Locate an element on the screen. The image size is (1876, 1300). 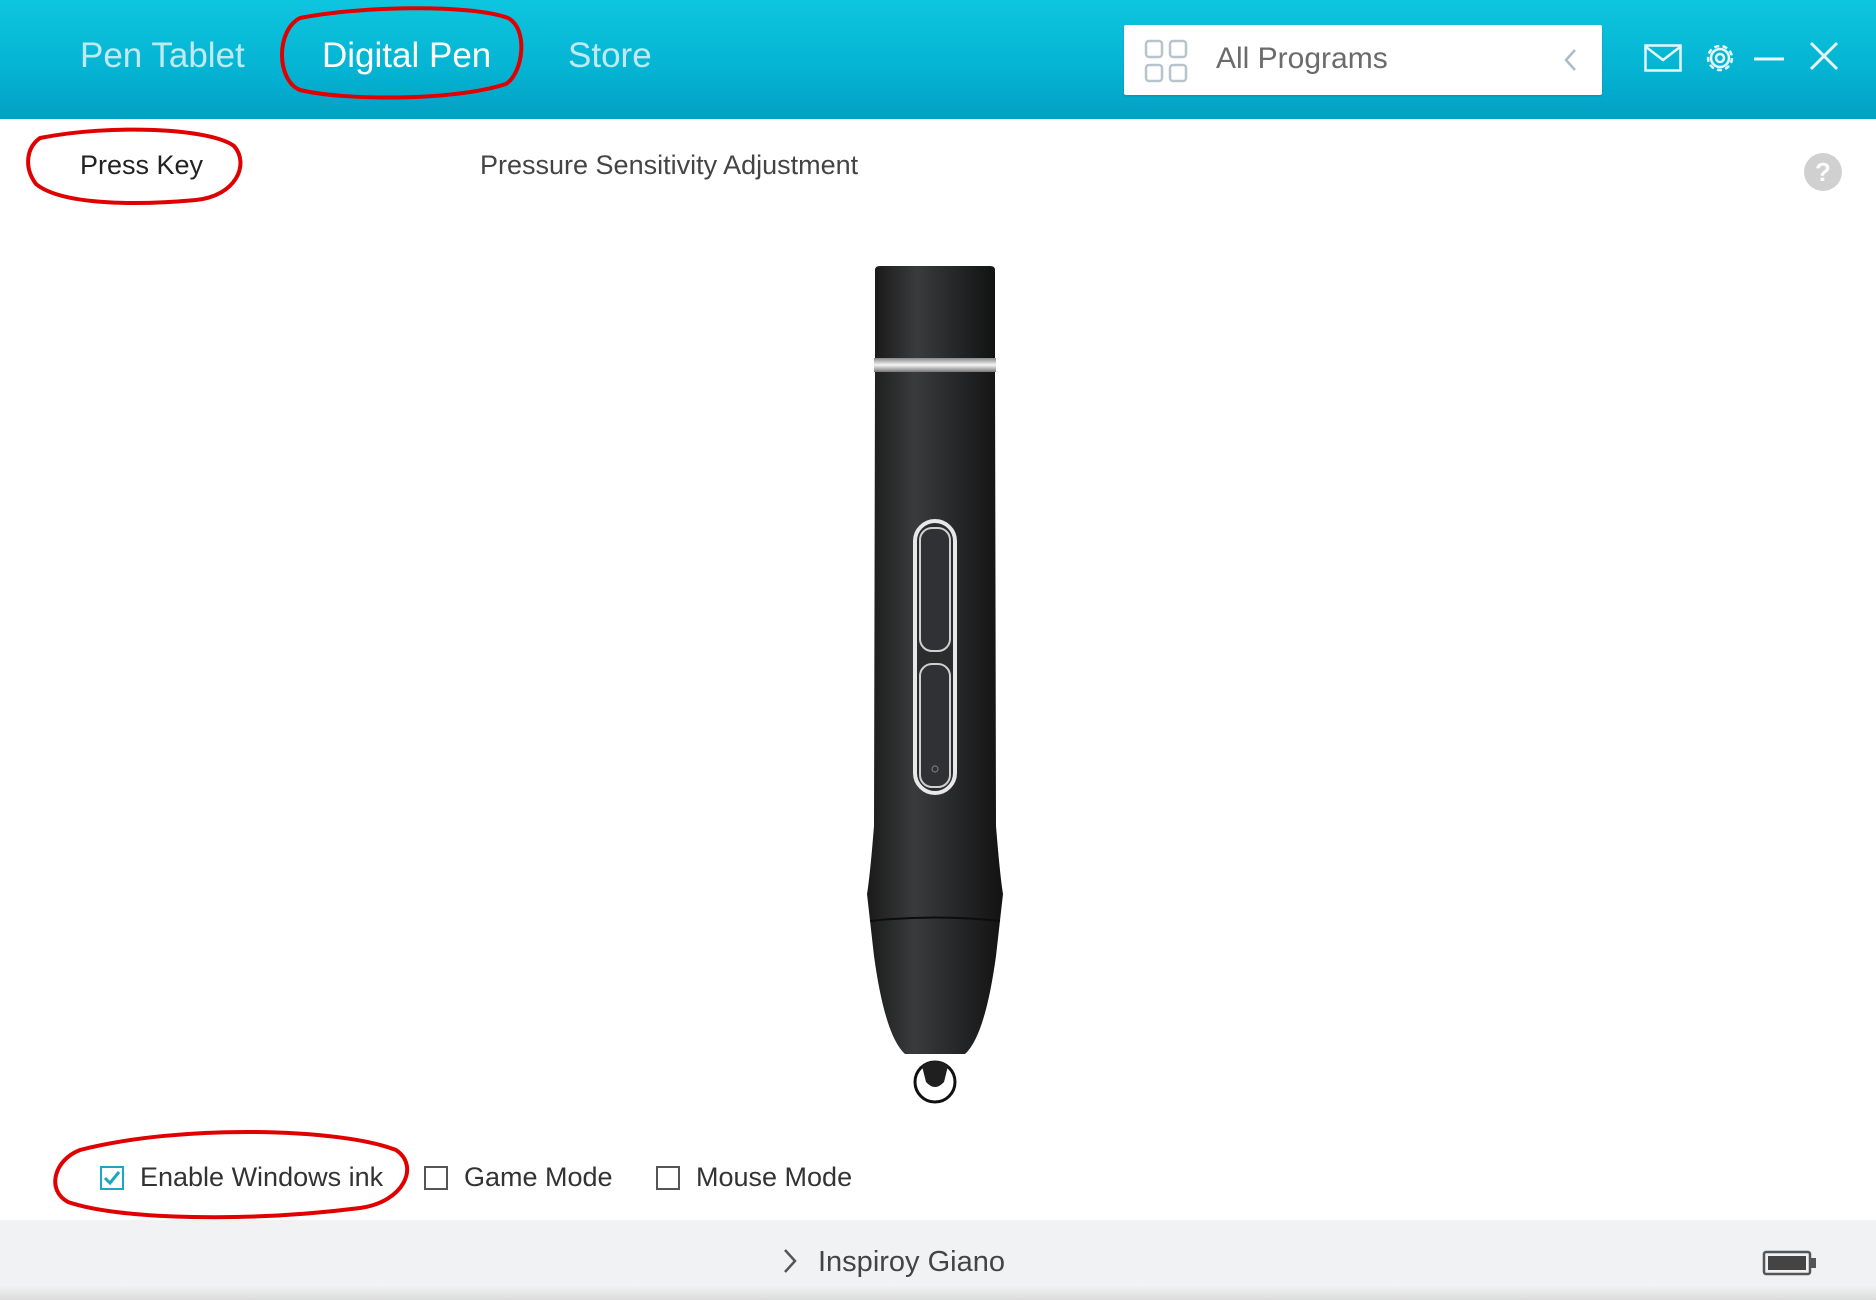
program-selector: All Programs is located at coordinates (1363, 60).